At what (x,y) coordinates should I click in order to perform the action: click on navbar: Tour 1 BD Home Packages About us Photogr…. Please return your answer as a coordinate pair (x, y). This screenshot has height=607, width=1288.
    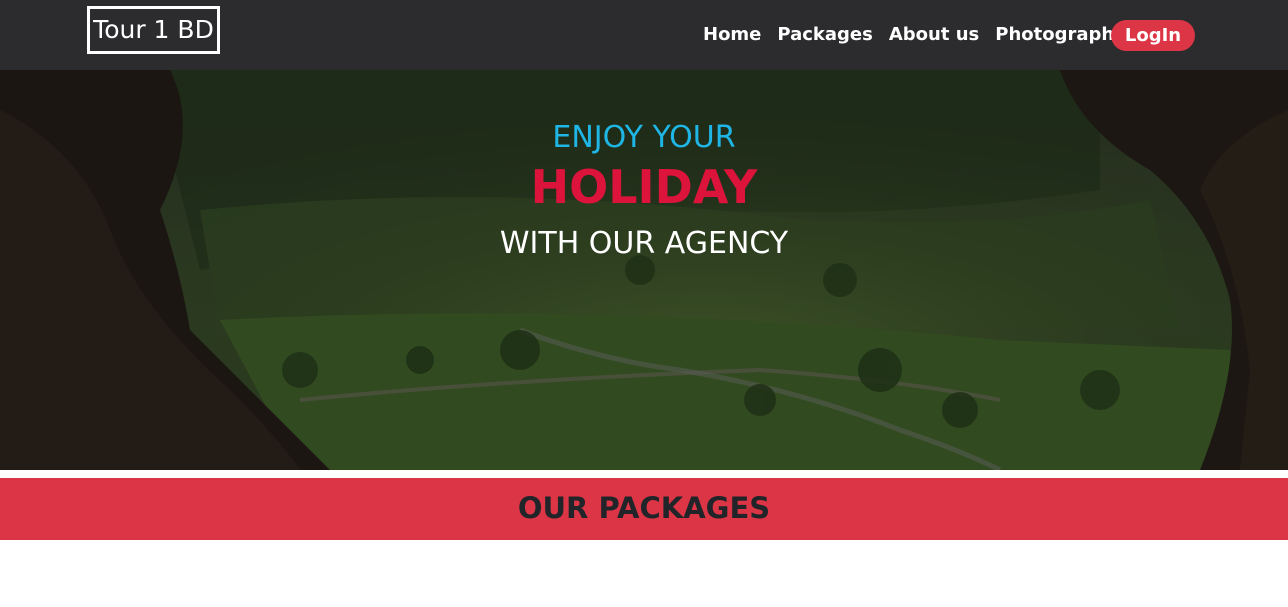
    Looking at the image, I should click on (644, 35).